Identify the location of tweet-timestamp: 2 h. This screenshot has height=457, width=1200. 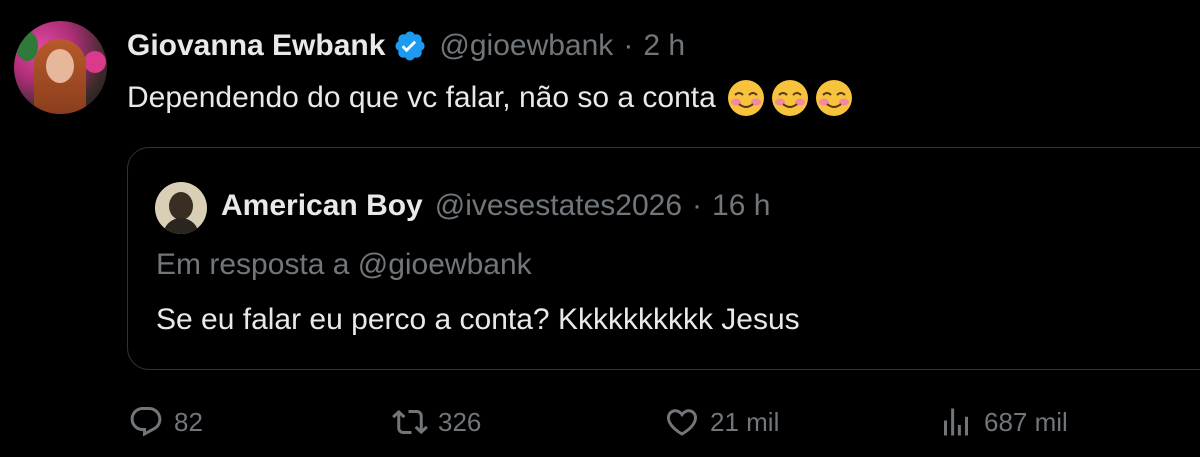
(664, 46).